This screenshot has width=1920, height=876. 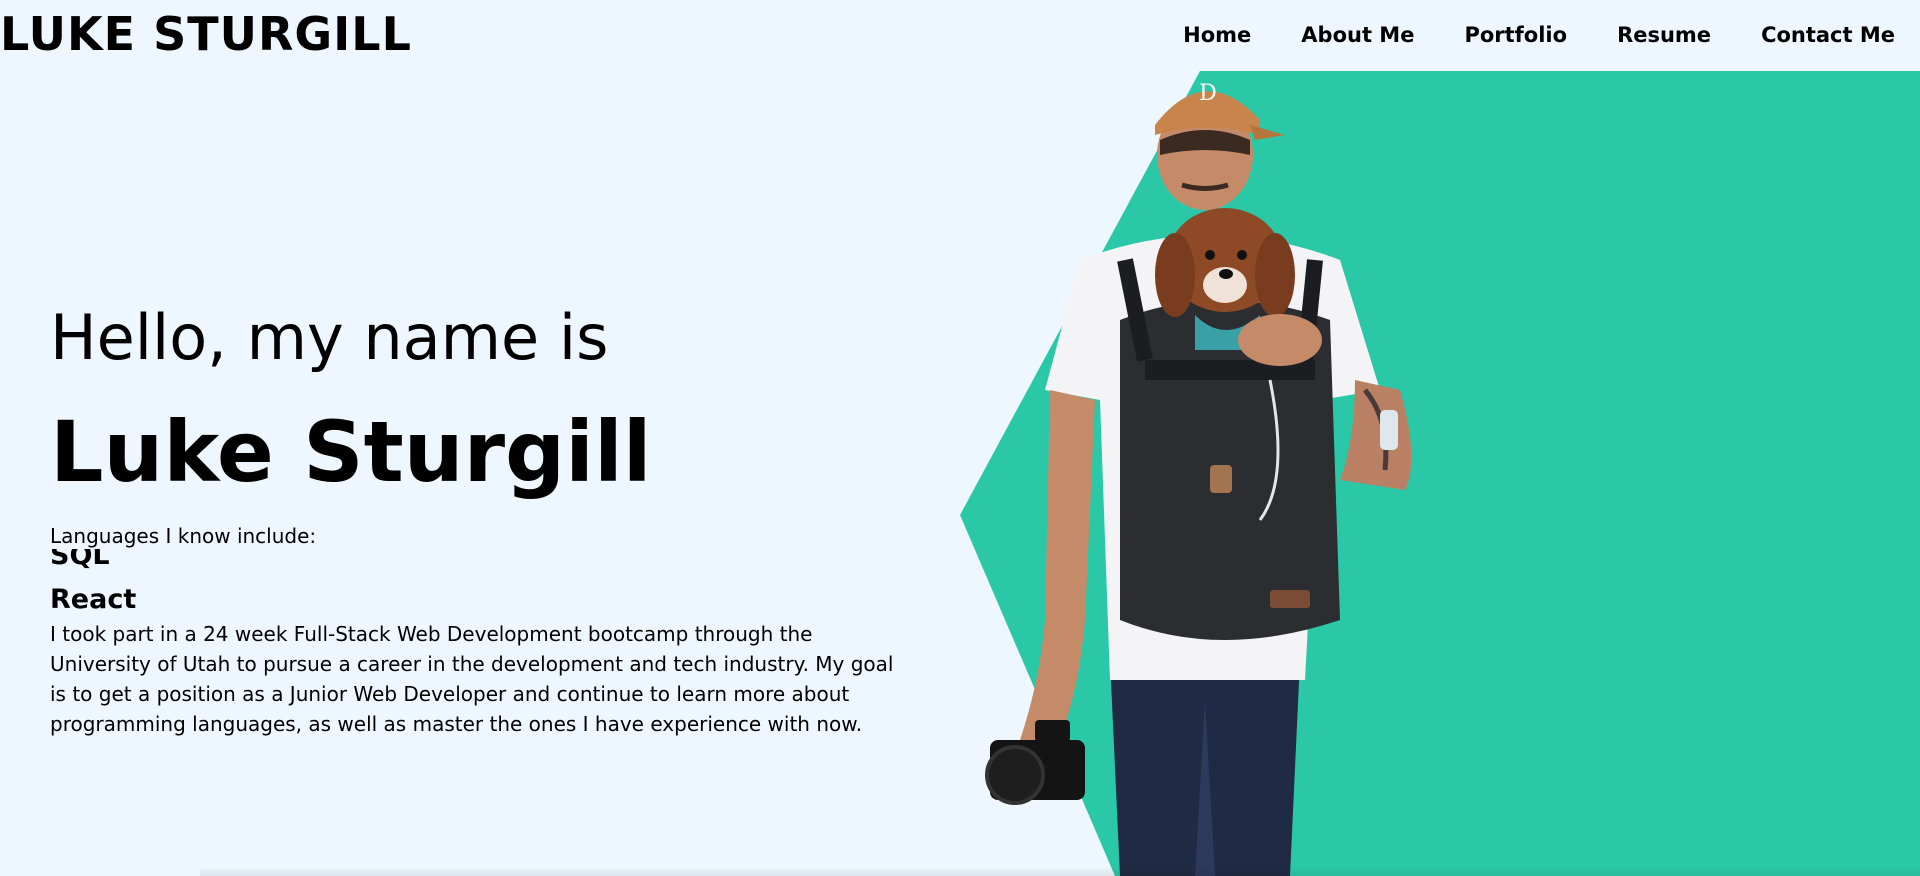 I want to click on section-divider-shadow, so click(x=1060, y=871).